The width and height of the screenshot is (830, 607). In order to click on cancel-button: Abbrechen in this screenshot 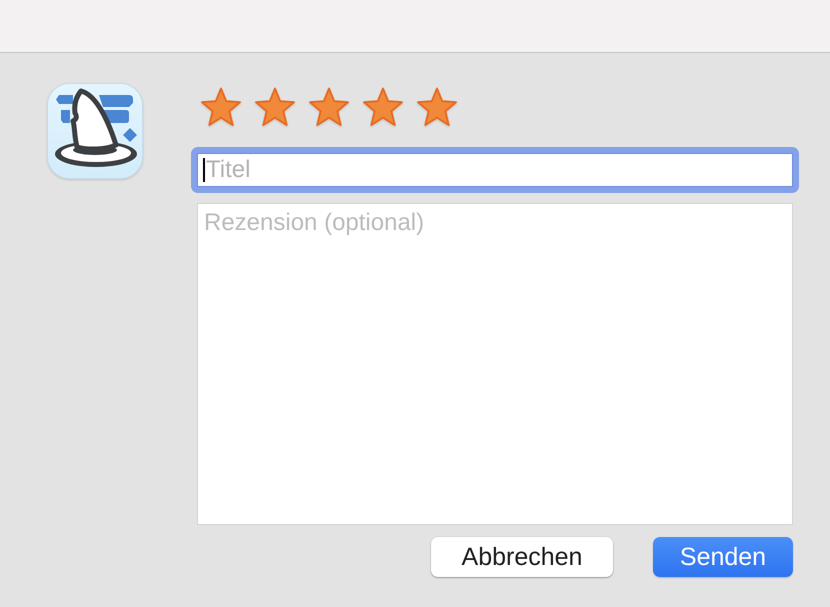, I will do `click(522, 557)`.